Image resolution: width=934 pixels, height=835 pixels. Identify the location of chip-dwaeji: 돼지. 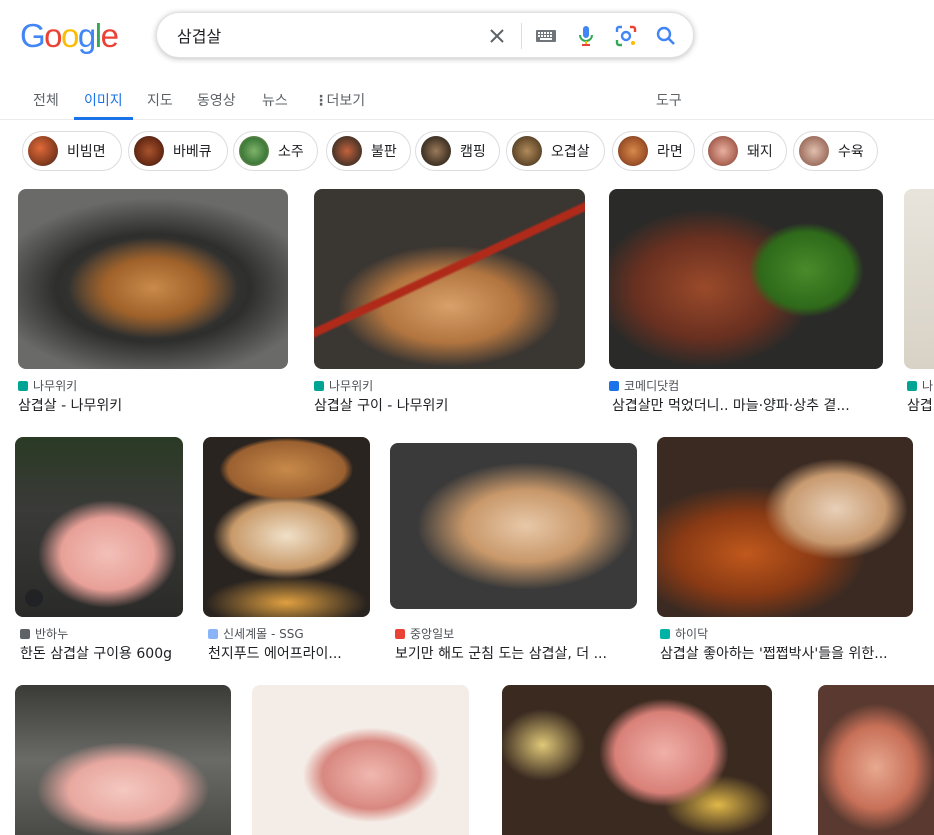
(744, 151).